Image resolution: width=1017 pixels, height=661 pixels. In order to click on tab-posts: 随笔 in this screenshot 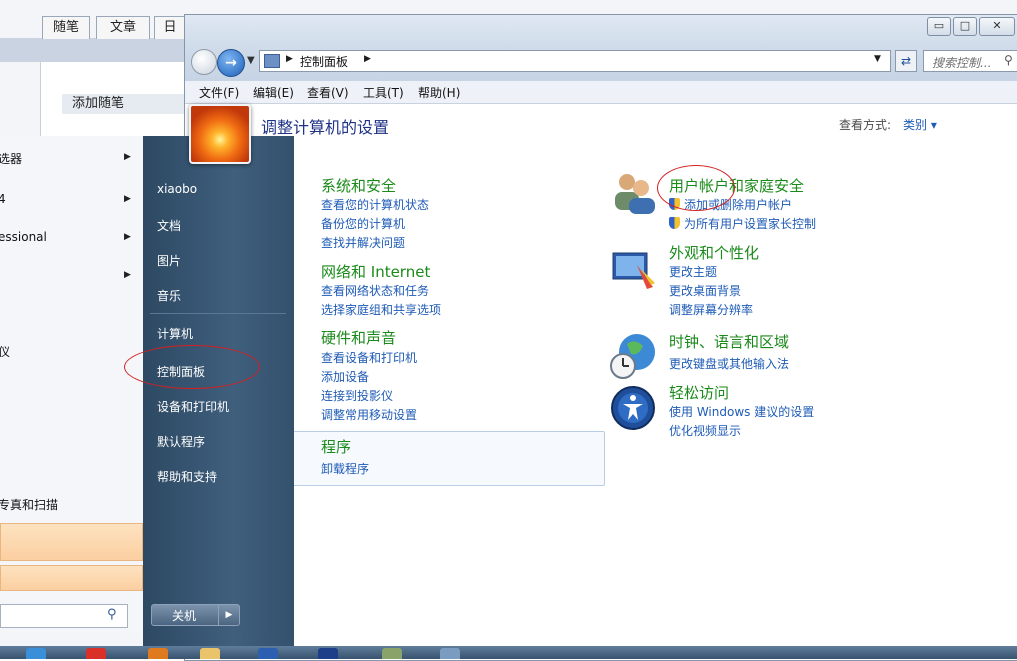, I will do `click(66, 27)`.